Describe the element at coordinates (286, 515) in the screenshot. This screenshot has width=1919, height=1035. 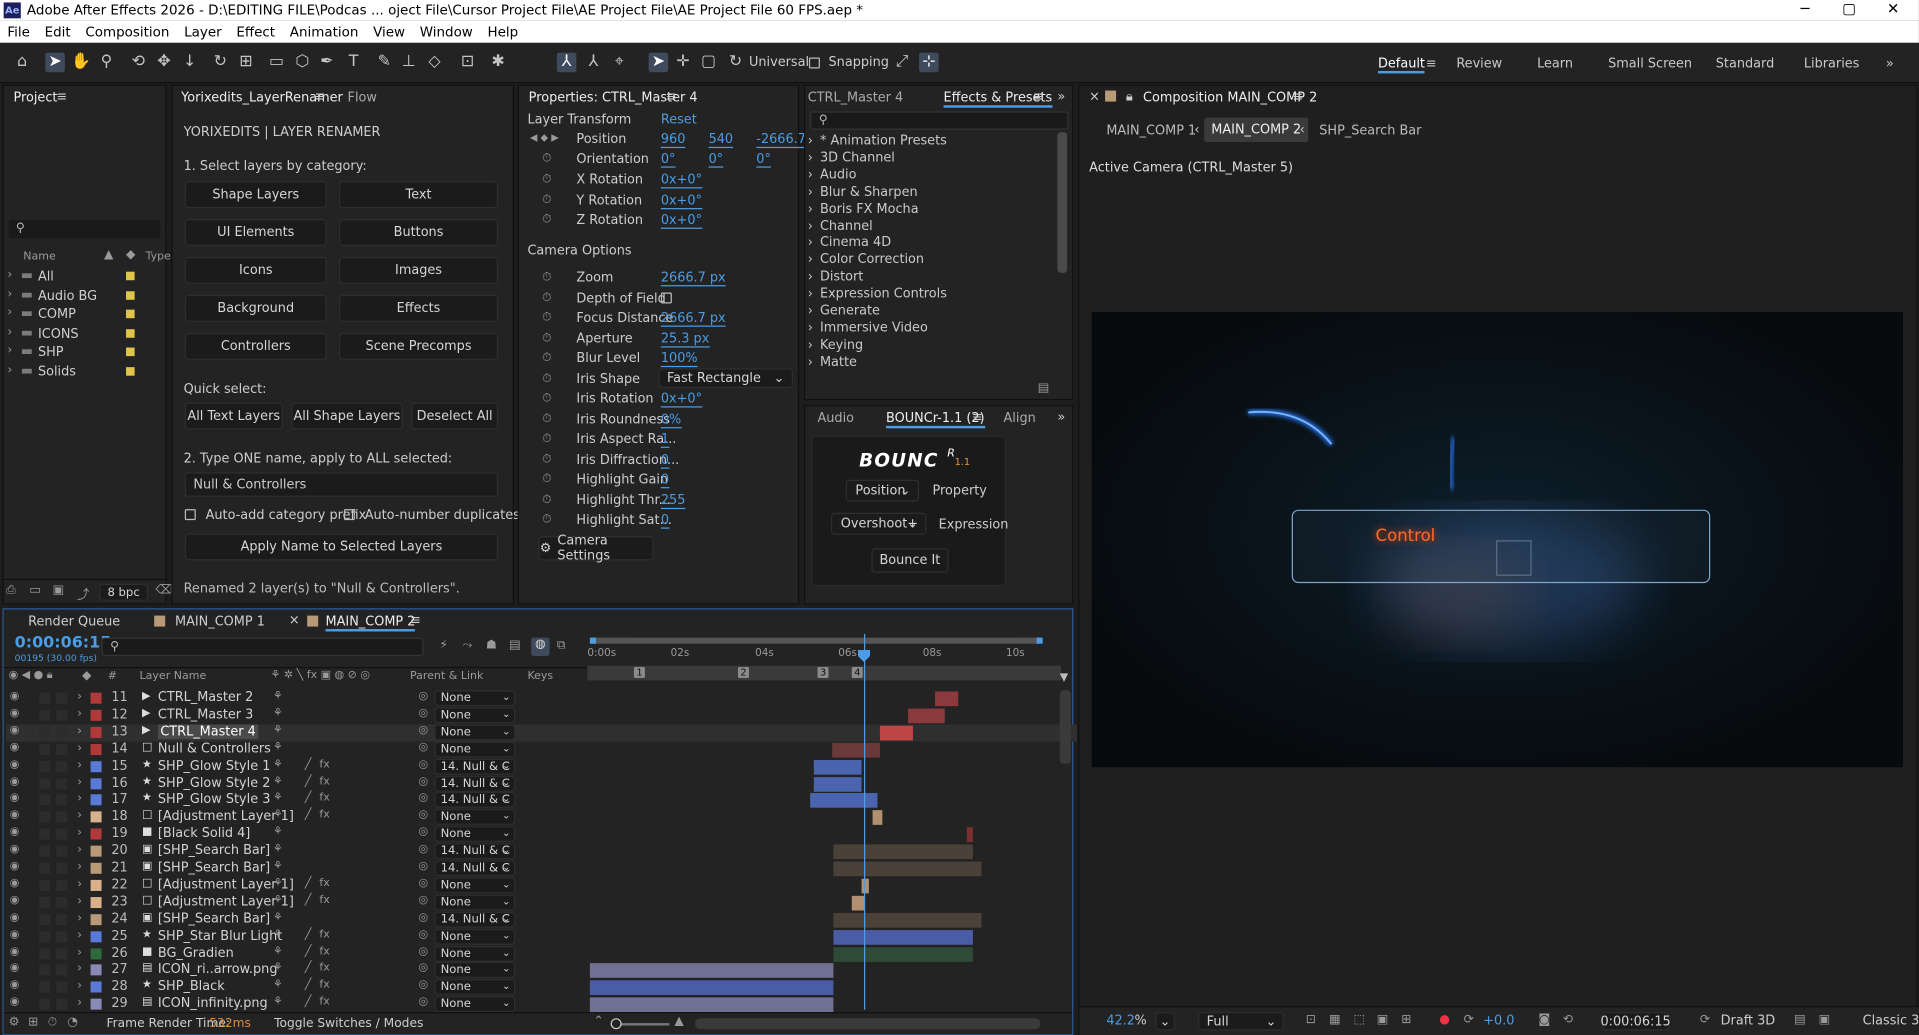
I see `auto-prefix-label: Auto-add category prefix` at that location.